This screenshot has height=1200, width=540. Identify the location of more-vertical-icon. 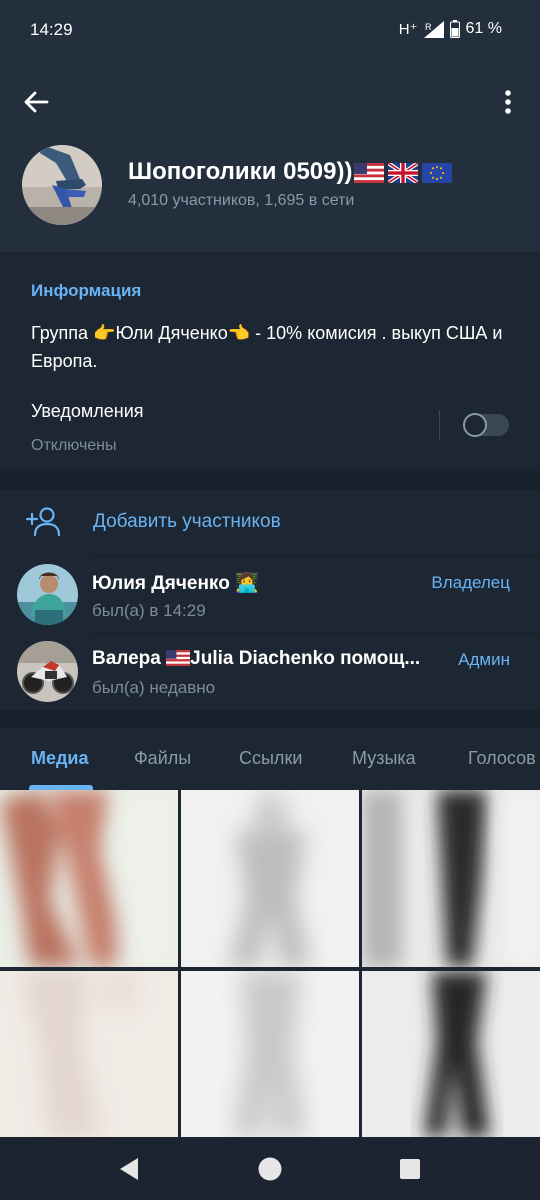
(508, 102).